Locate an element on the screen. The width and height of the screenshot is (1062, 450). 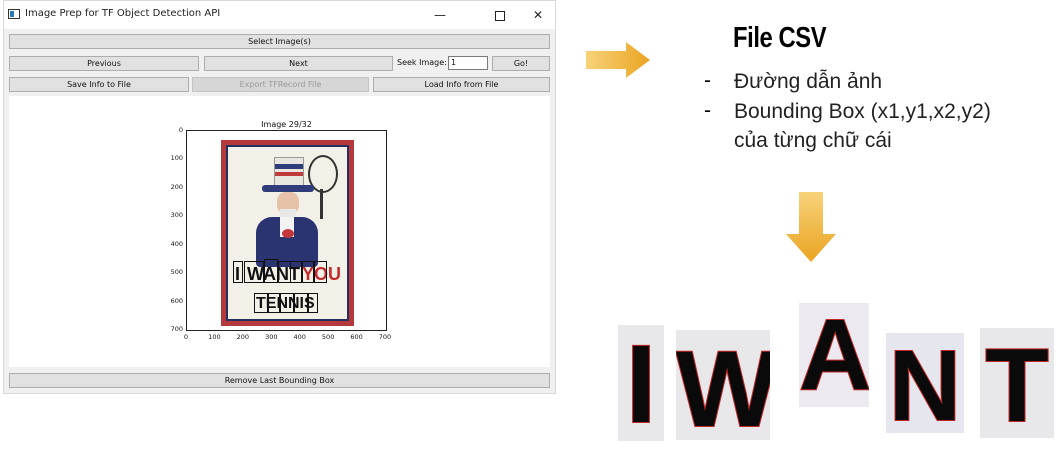
previous-button: Previous is located at coordinates (104, 63).